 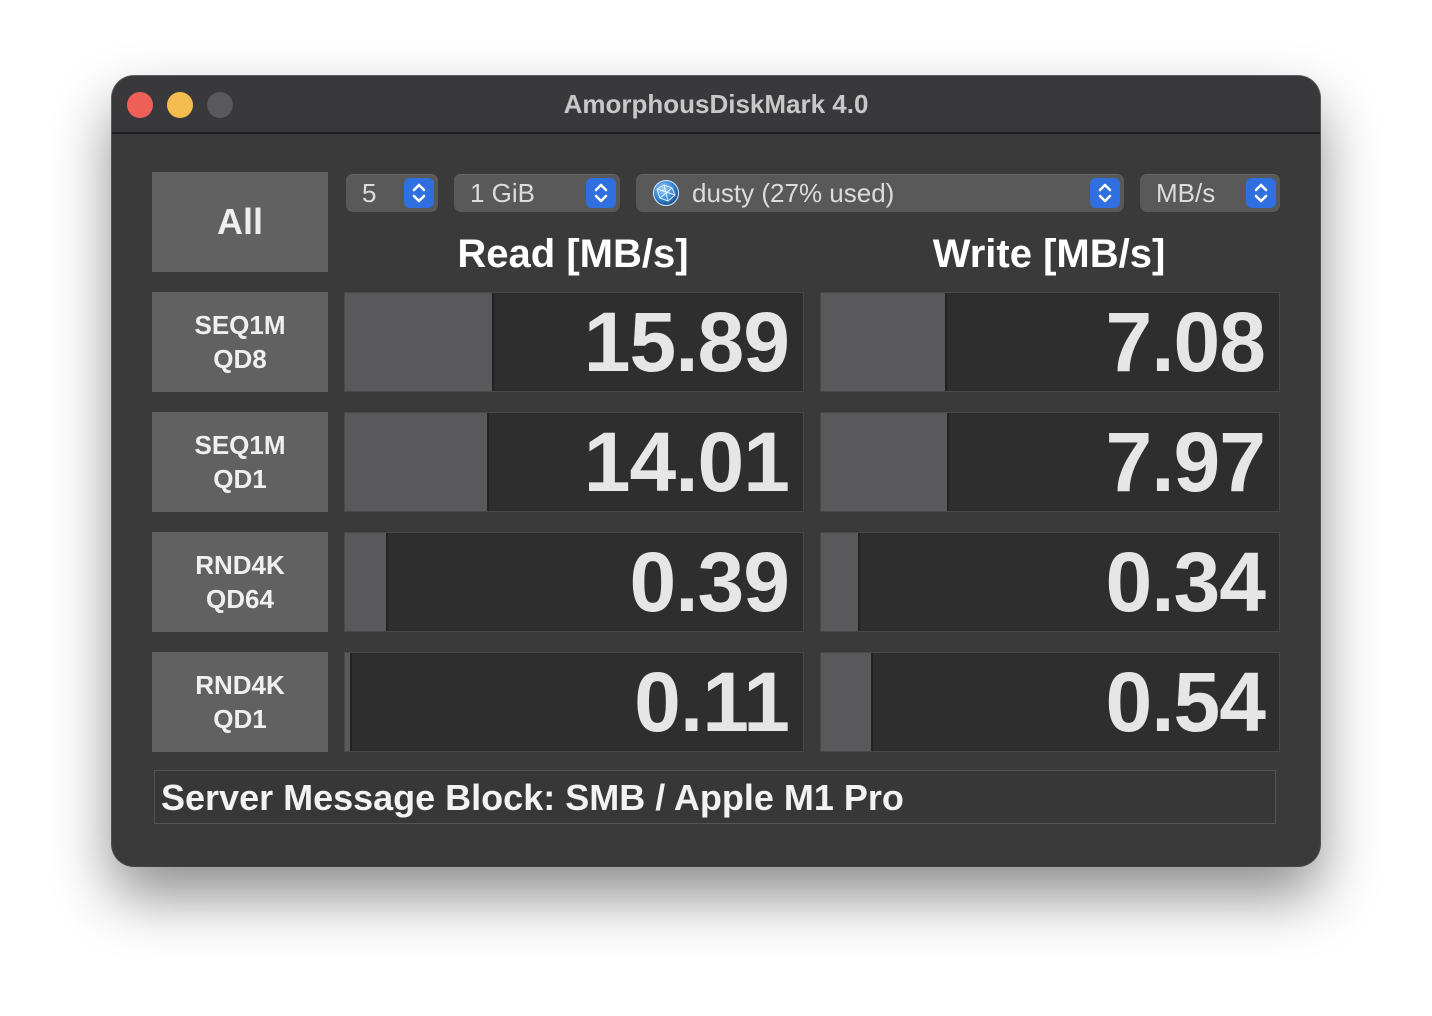 I want to click on target-volume-select: dusty (27% used), so click(x=880, y=193).